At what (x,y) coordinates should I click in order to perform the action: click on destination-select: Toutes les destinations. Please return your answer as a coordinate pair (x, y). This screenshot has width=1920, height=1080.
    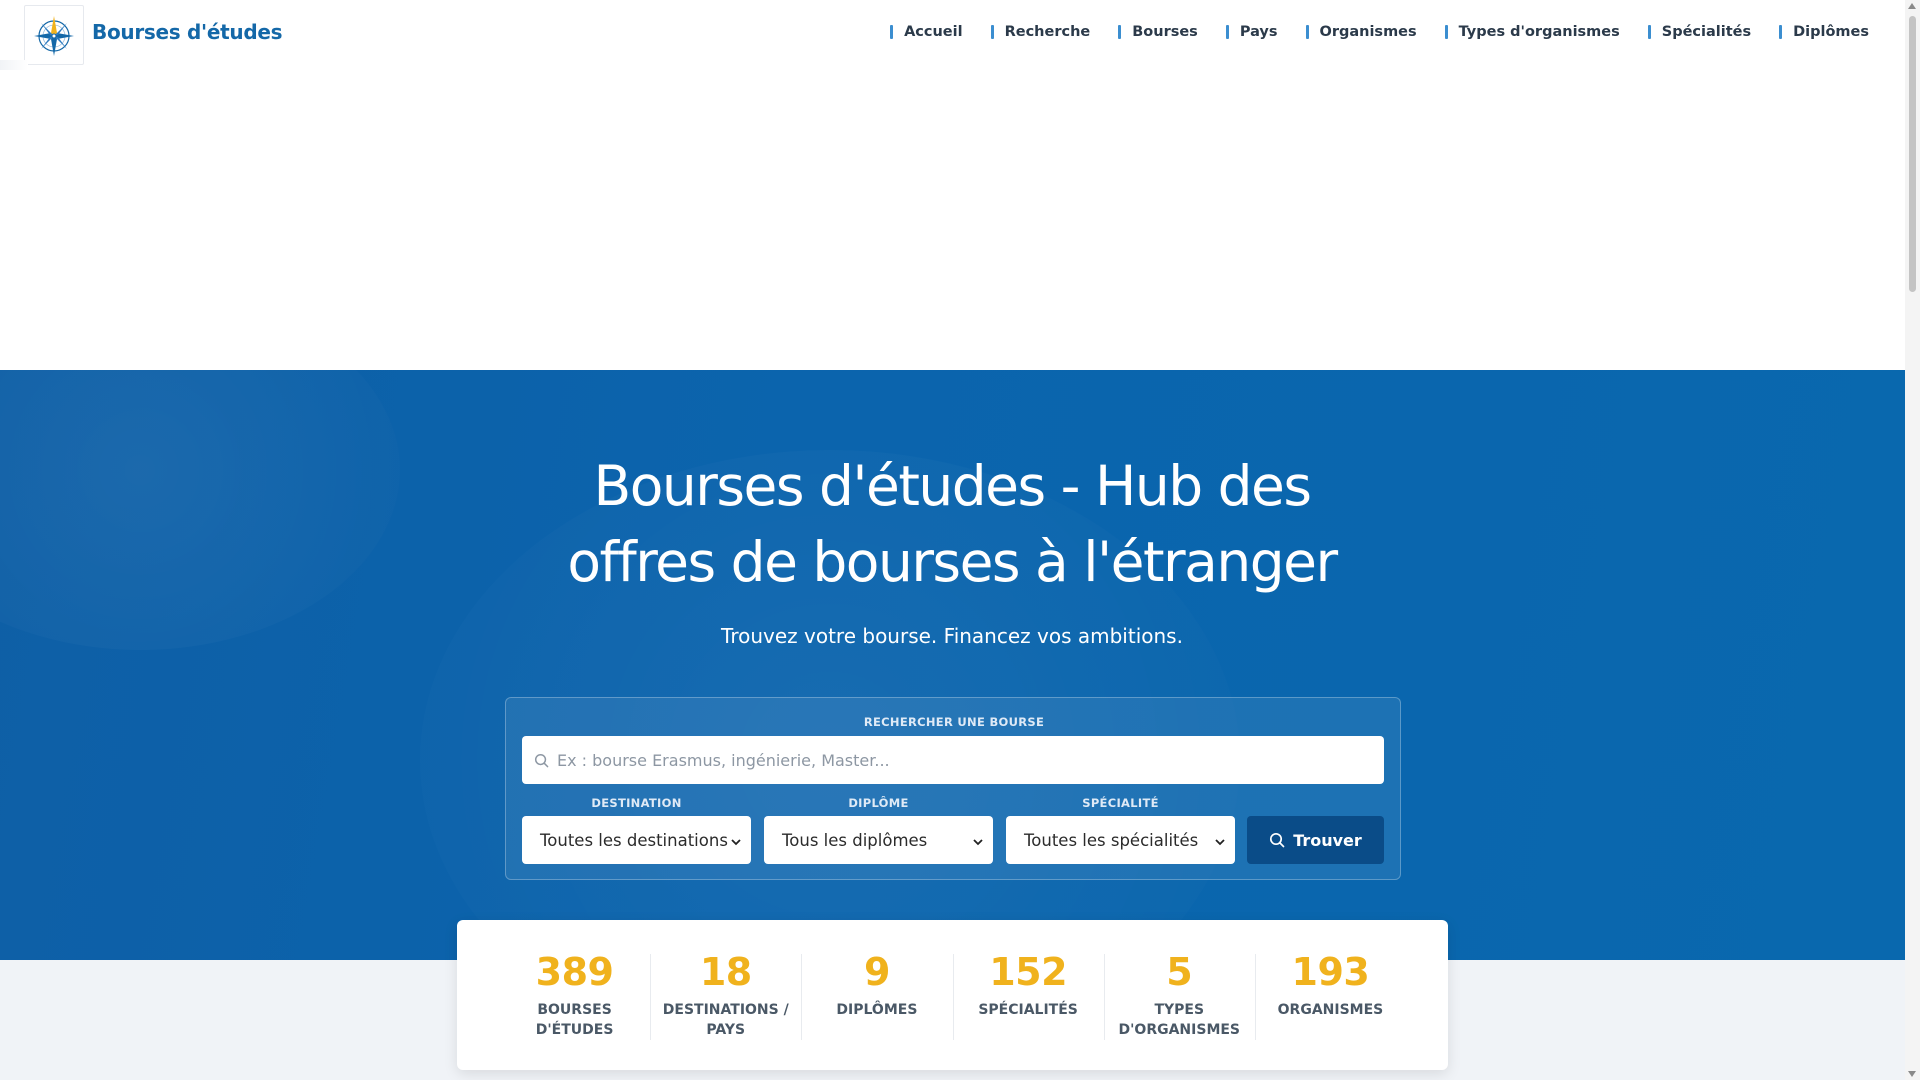
    Looking at the image, I should click on (636, 840).